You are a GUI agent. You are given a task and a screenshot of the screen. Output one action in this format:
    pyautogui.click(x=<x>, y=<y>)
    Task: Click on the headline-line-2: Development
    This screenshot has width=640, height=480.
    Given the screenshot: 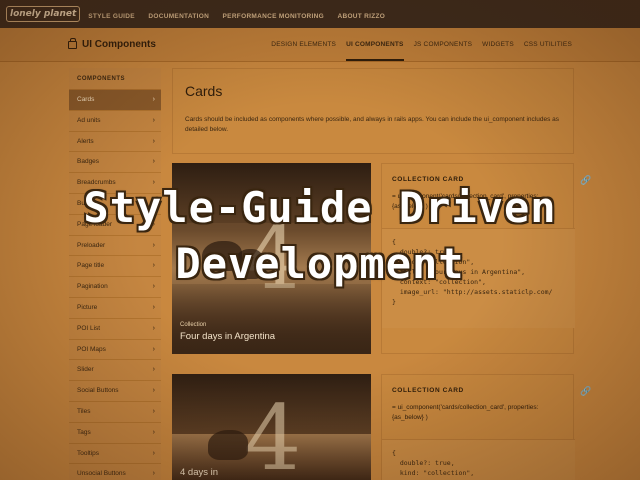 What is the action you would take?
    pyautogui.click(x=320, y=263)
    